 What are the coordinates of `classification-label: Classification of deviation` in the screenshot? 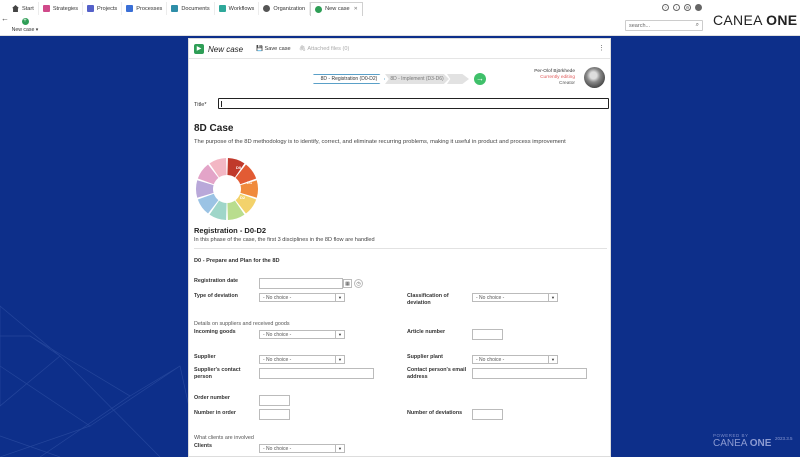 It's located at (428, 299).